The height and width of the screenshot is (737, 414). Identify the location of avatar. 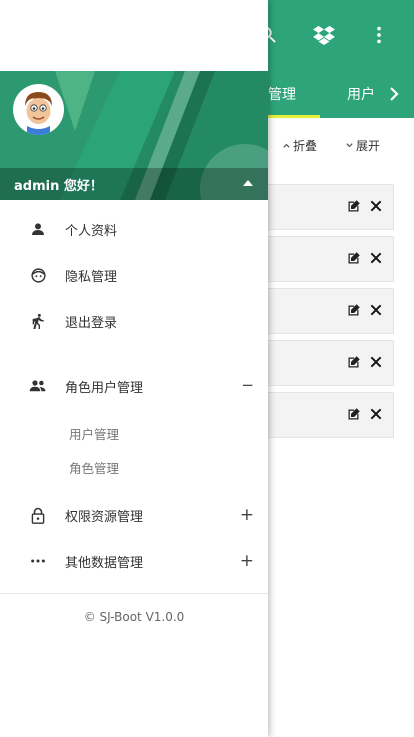
(38, 109).